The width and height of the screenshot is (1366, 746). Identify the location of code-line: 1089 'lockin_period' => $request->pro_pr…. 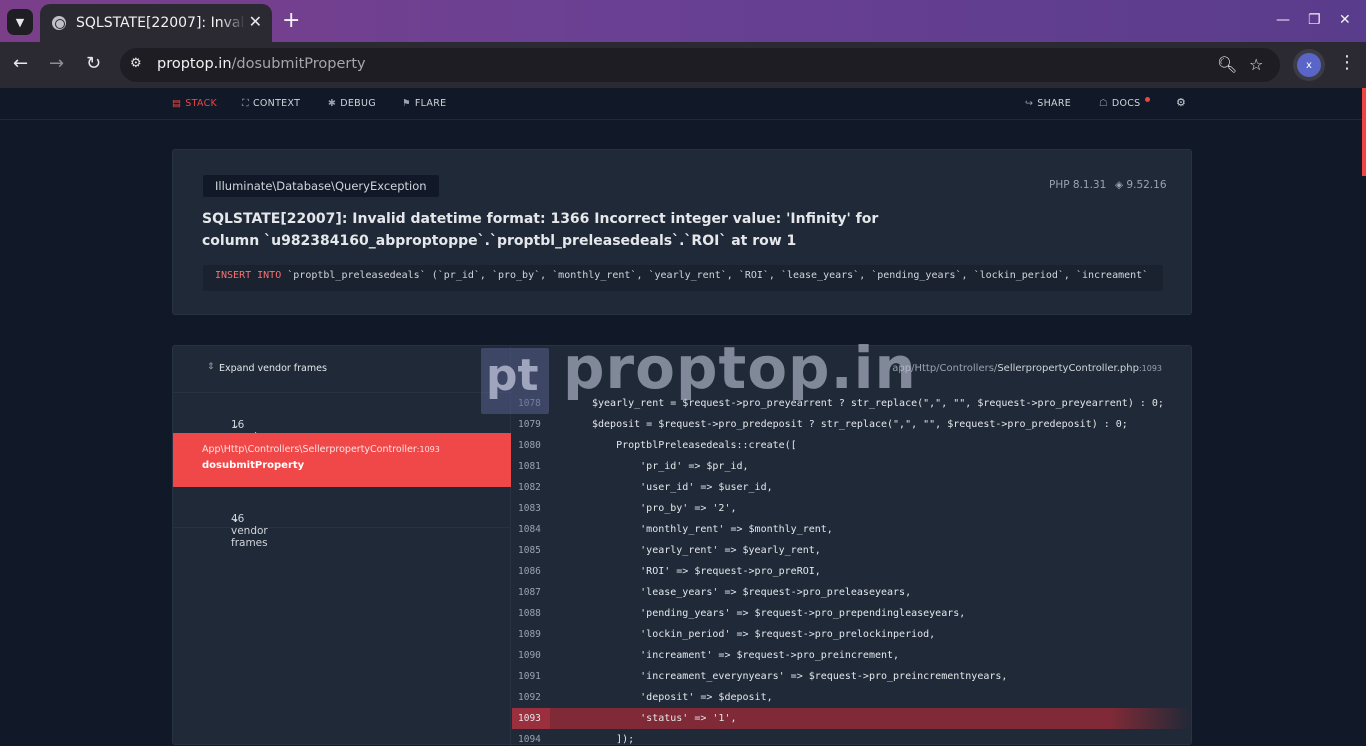
(852, 634).